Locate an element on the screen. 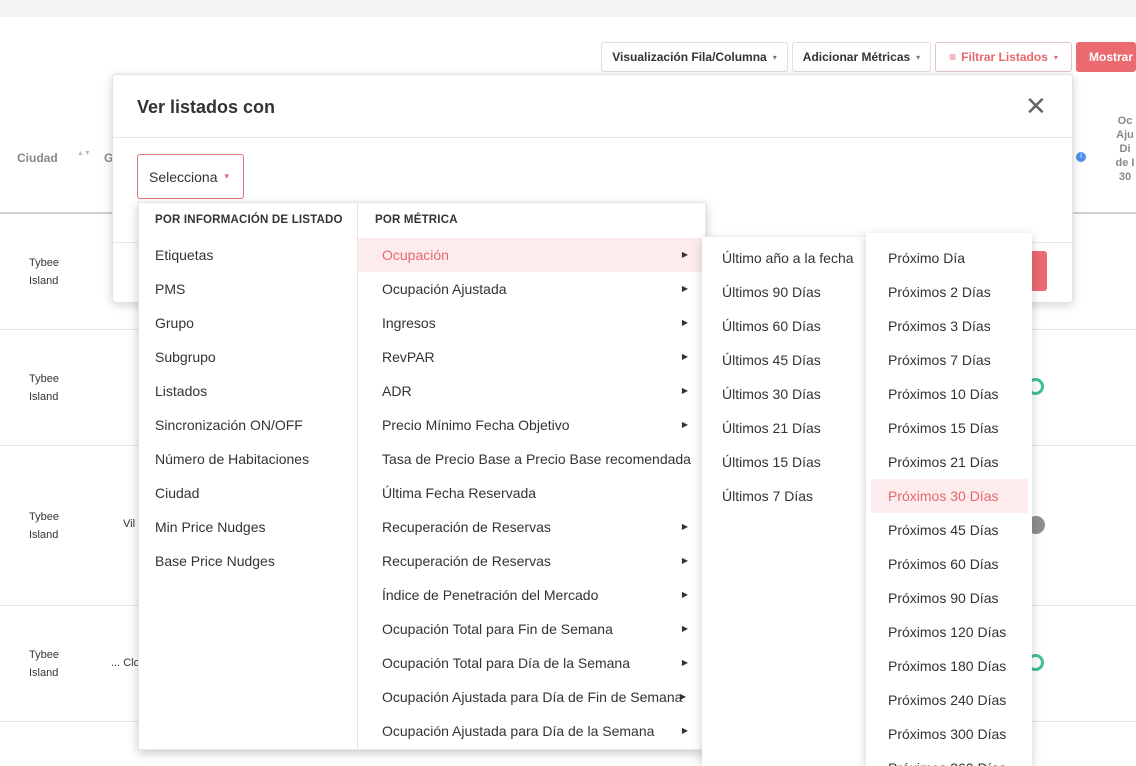 The width and height of the screenshot is (1136, 766). listing-info-item: Ciudad is located at coordinates (248, 493).